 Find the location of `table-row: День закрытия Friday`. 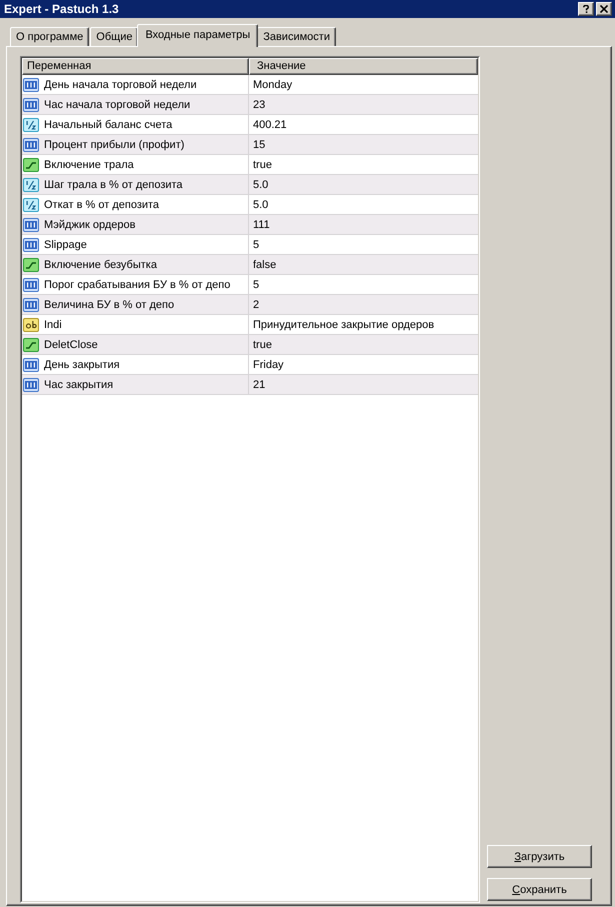

table-row: День закрытия Friday is located at coordinates (250, 365).